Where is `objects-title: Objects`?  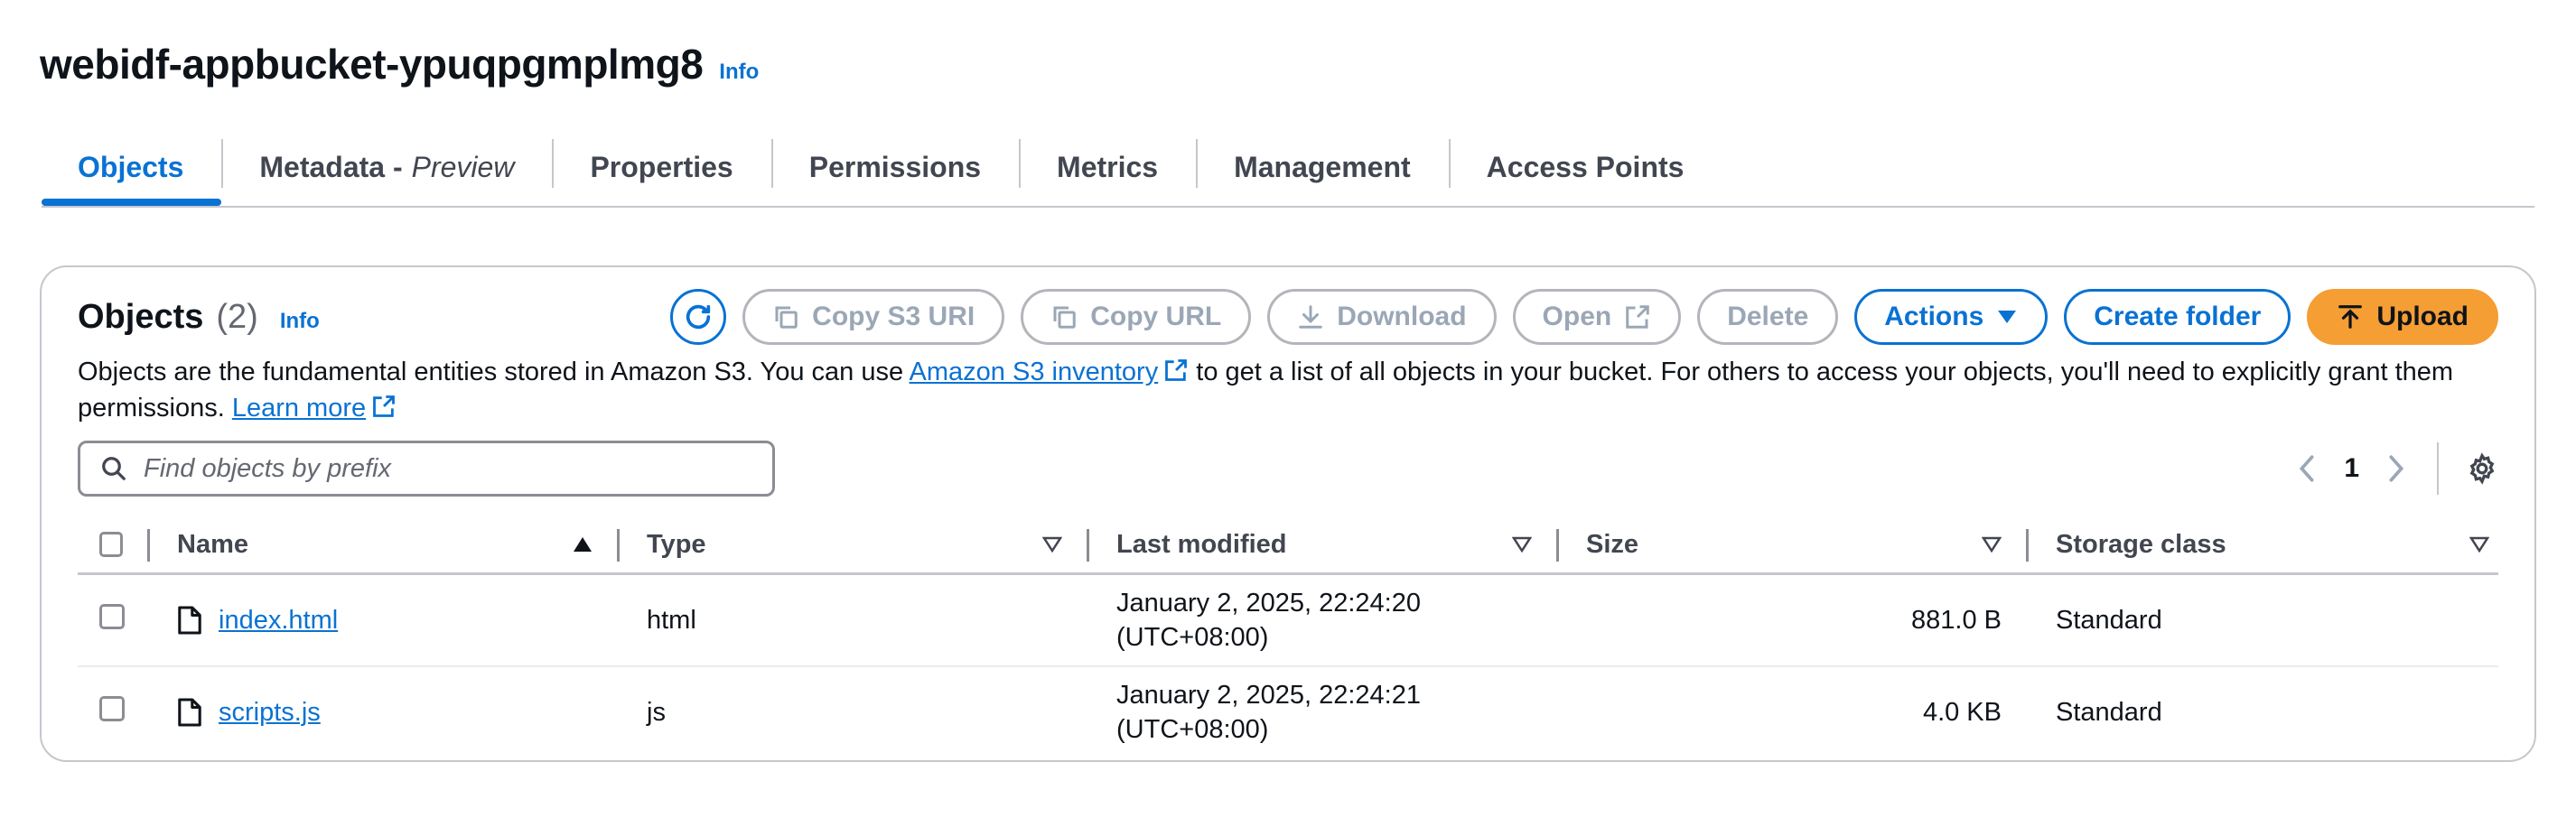
objects-title: Objects is located at coordinates (141, 317).